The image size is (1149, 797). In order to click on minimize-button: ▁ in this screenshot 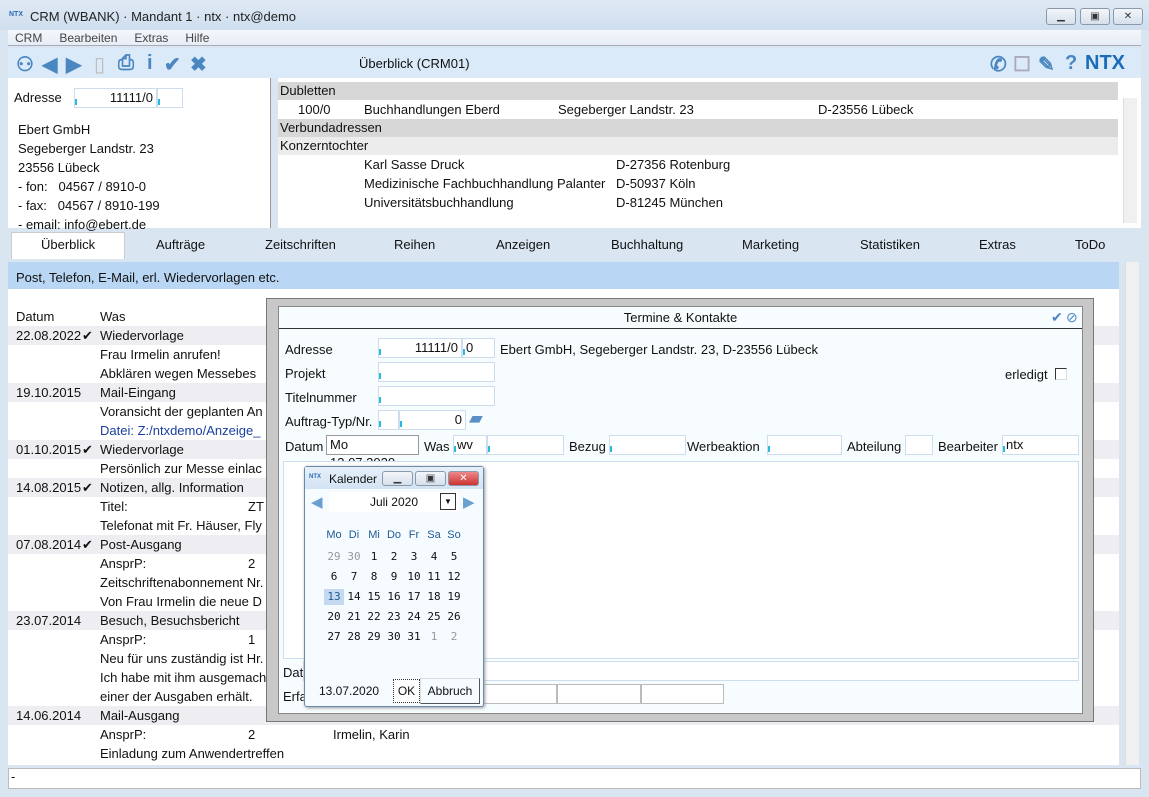, I will do `click(1061, 16)`.